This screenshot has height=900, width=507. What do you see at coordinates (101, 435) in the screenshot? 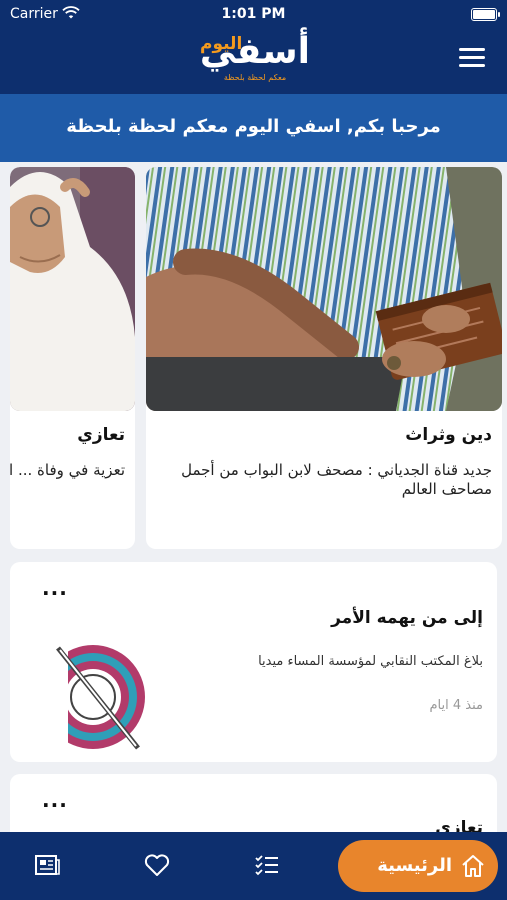
I see `featured-category: تعازي` at bounding box center [101, 435].